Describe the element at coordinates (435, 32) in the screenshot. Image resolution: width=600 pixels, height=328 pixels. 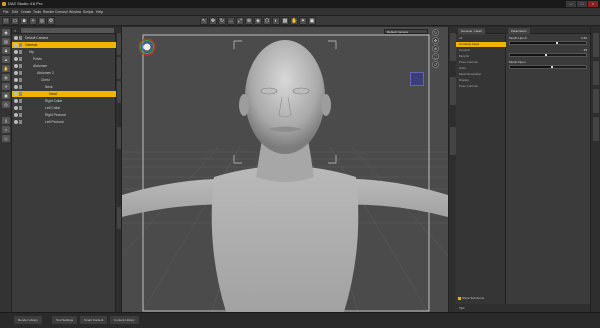
I see `rotate-icon: ↻` at that location.